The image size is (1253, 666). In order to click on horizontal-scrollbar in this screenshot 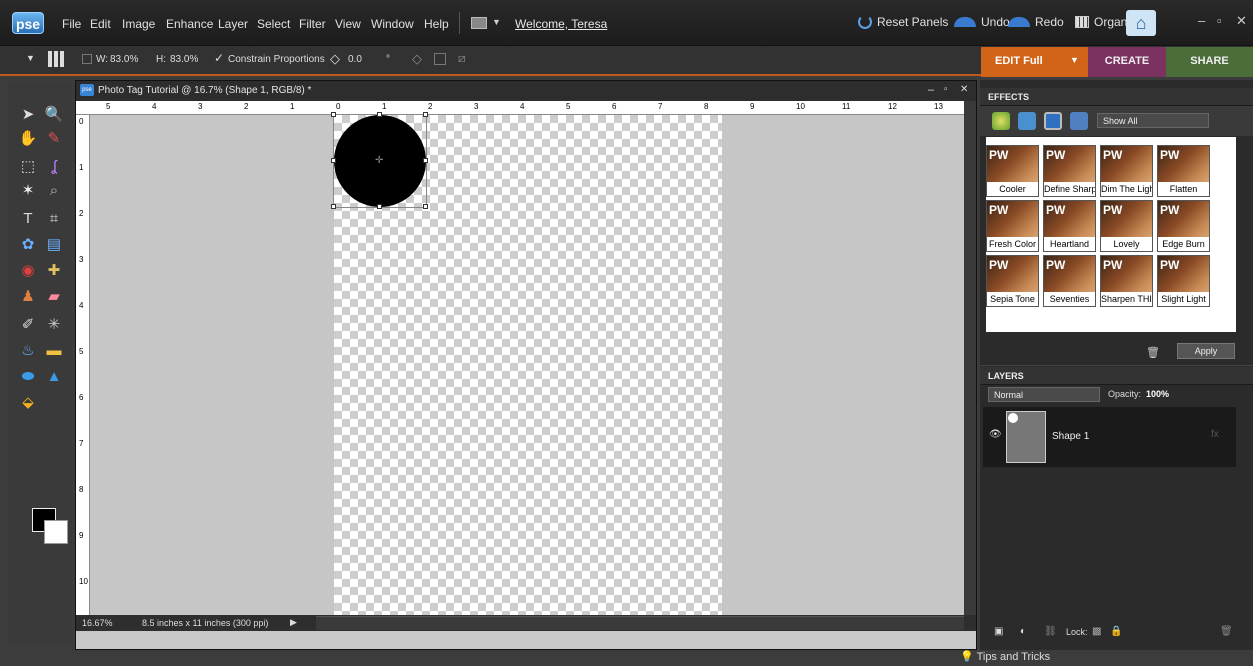, I will do `click(640, 623)`.